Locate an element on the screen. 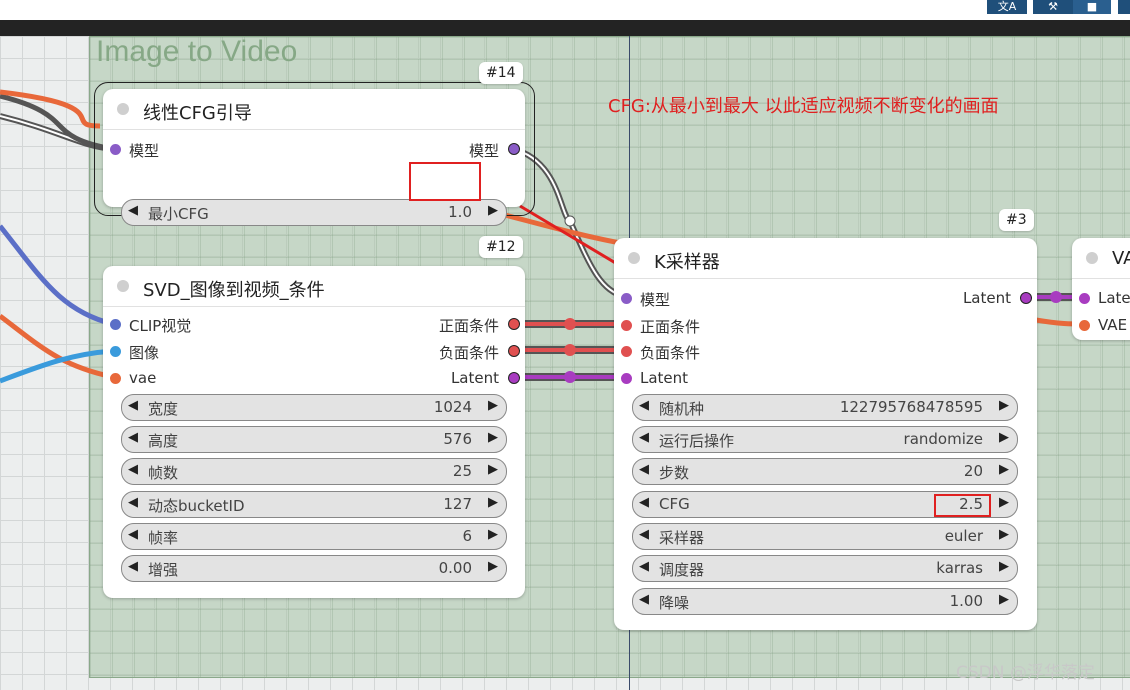 The image size is (1130, 690). node-header: VA is located at coordinates (1101, 258).